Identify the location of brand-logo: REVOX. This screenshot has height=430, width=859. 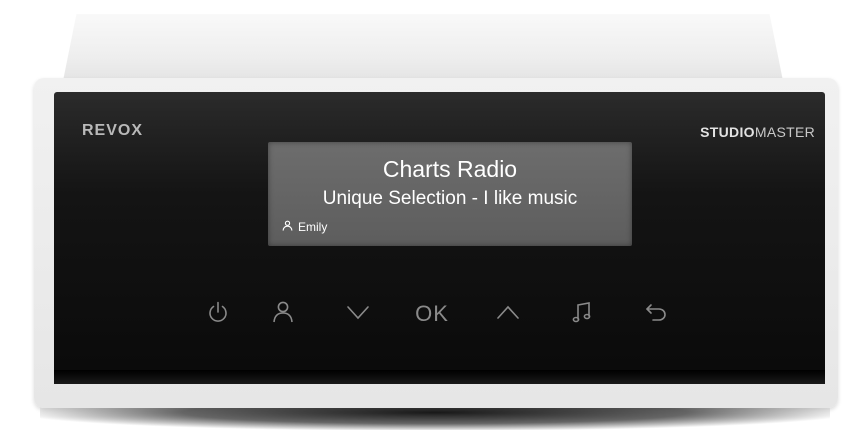
(113, 130).